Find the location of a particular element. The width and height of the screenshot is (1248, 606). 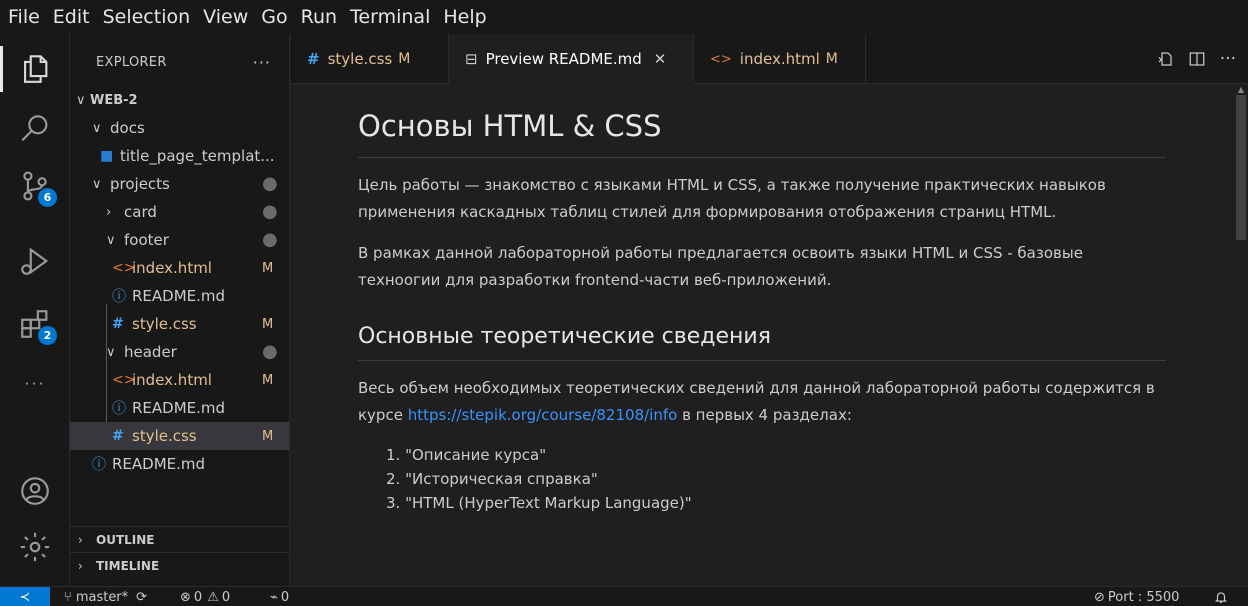

port-icon: ⊘ is located at coordinates (1099, 597).